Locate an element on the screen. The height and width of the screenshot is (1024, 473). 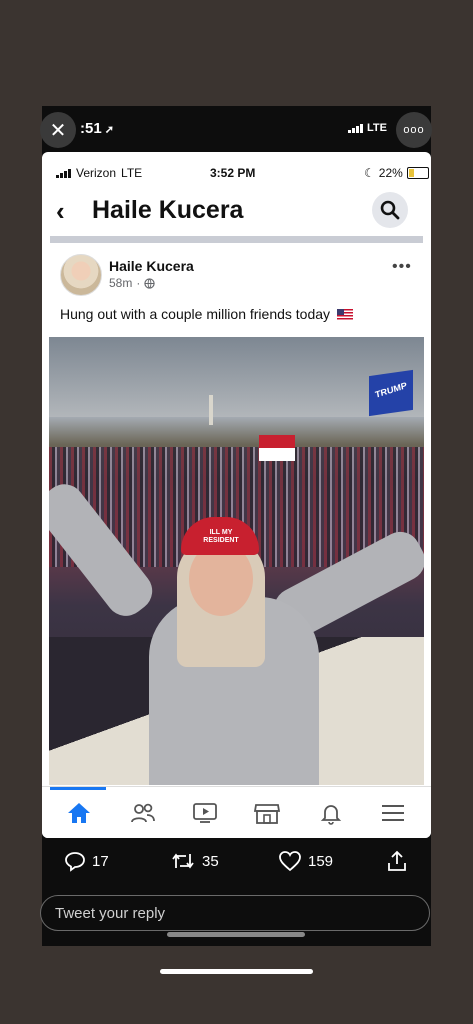
search-icon is located at coordinates (390, 210).